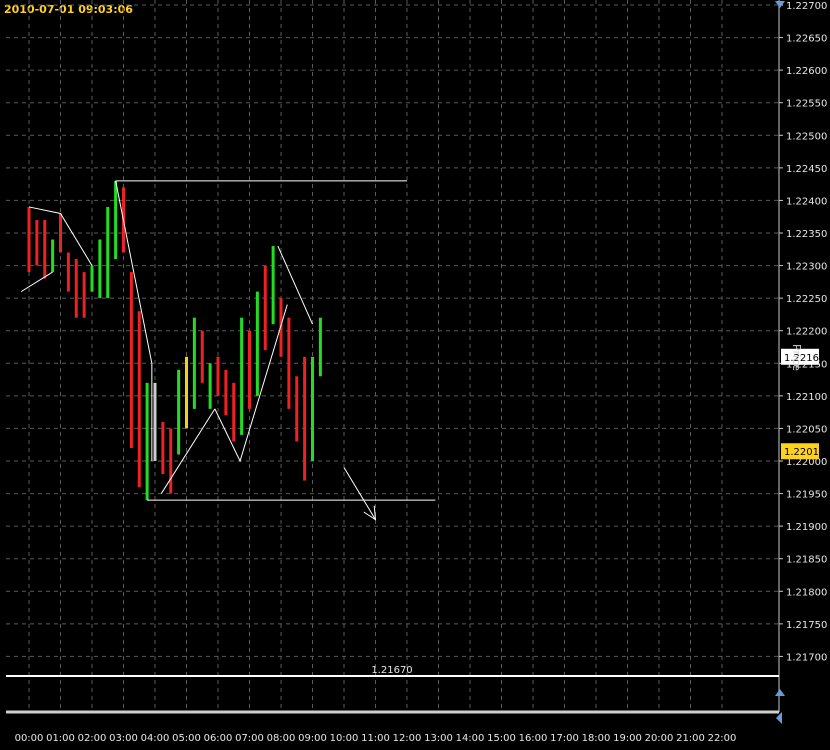  I want to click on price-tick-label: 1.22050, so click(806, 429).